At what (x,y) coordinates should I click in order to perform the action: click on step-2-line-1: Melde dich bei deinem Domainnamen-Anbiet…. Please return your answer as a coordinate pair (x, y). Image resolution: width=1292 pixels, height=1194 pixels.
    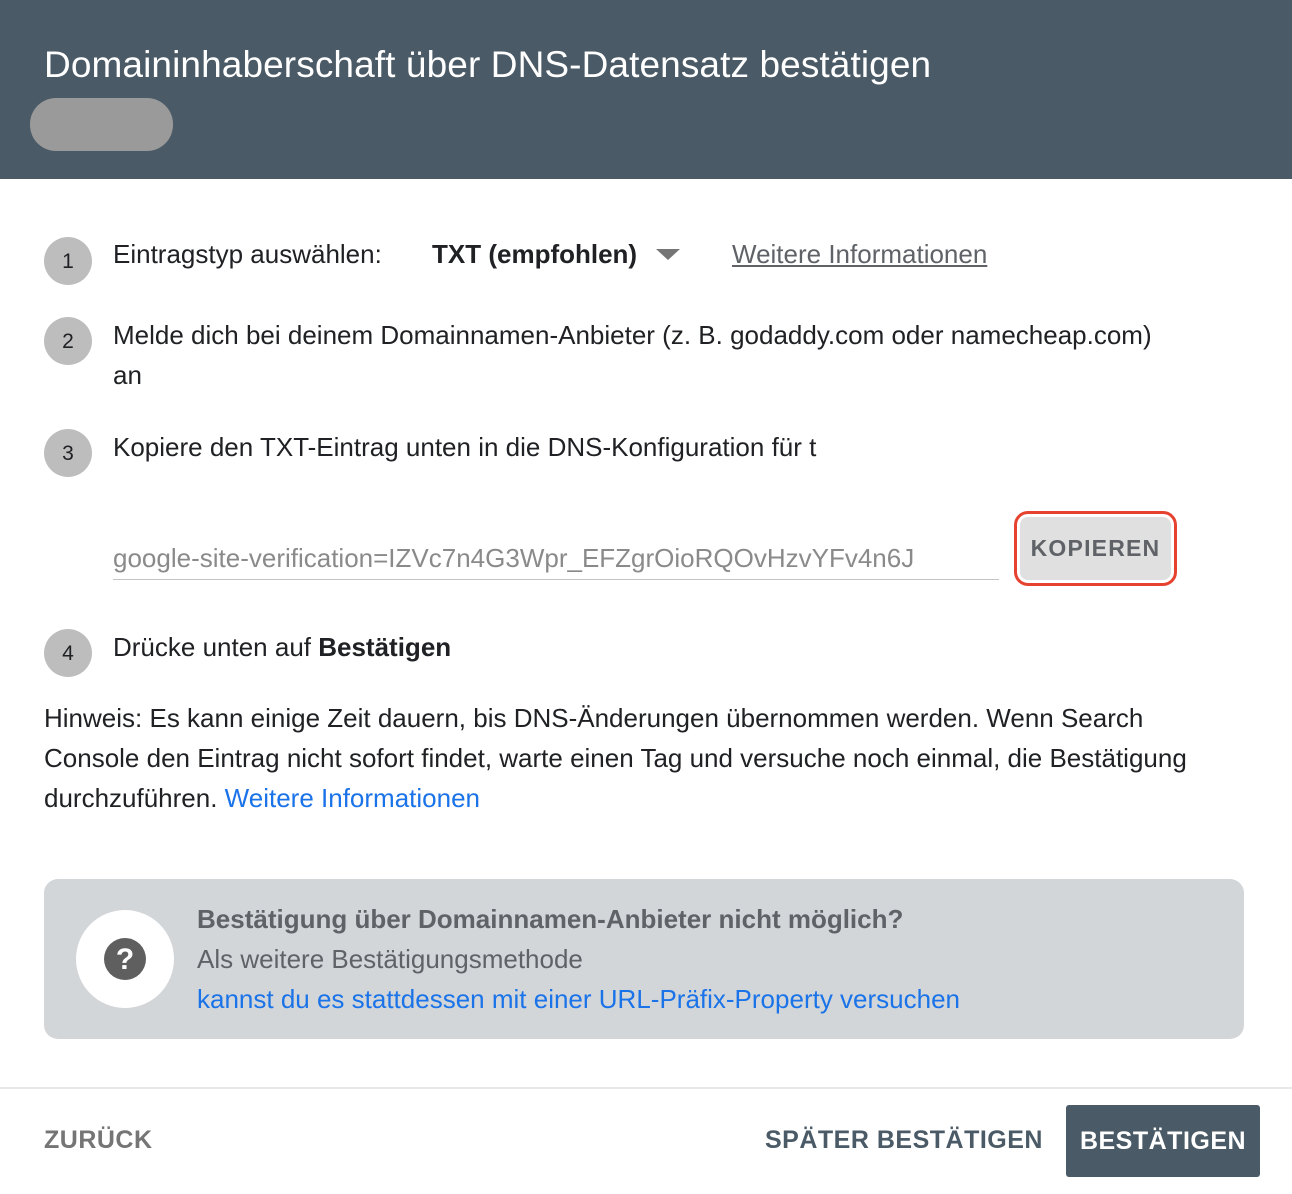
    Looking at the image, I should click on (632, 335).